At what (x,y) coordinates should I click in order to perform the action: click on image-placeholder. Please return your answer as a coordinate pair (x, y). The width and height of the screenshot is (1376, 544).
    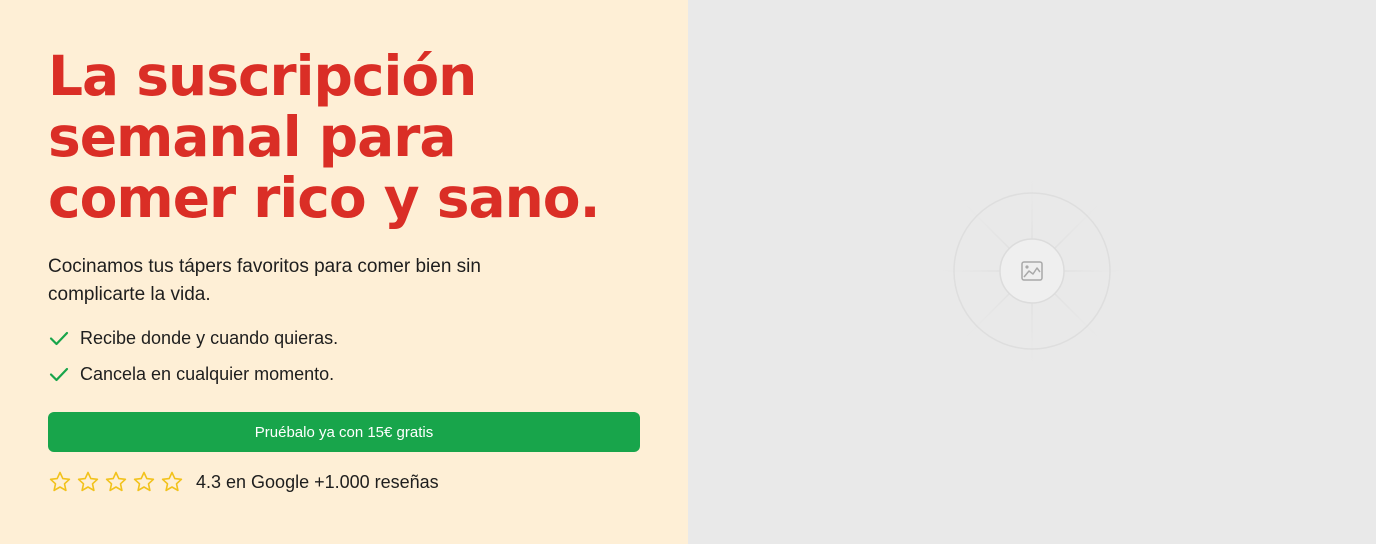
    Looking at the image, I should click on (1032, 271).